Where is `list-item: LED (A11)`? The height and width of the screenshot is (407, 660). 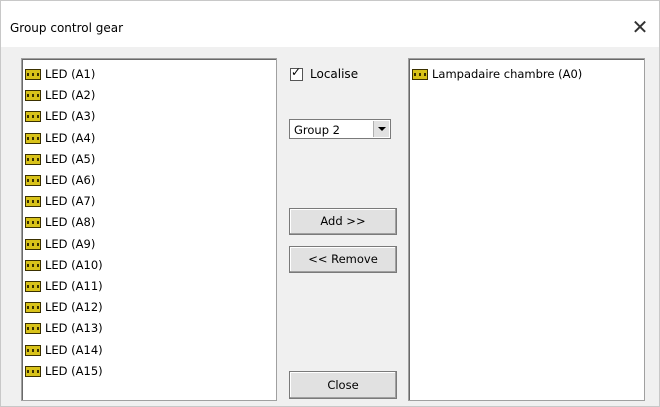 list-item: LED (A11) is located at coordinates (64, 286).